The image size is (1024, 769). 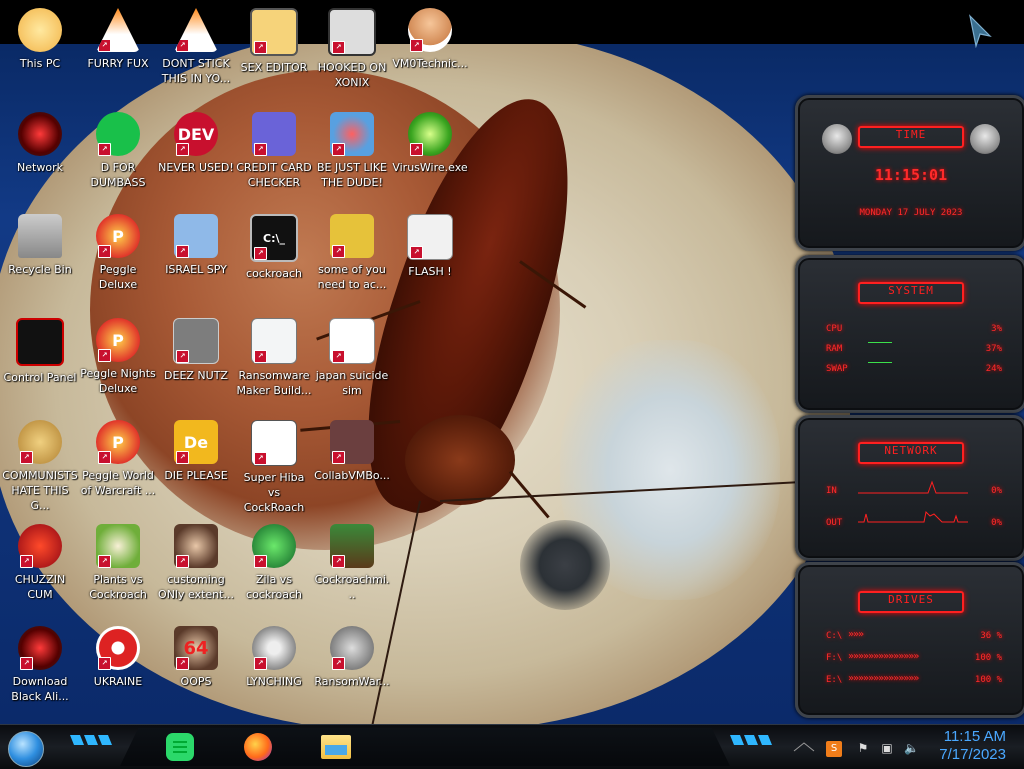 What do you see at coordinates (40, 566) in the screenshot?
I see `desktop-icon-chuzzin-cum: ↗ CHUZZIN CUM` at bounding box center [40, 566].